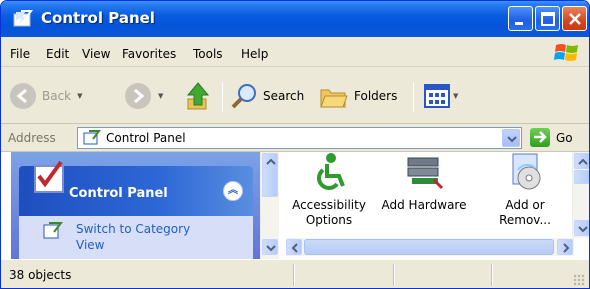  What do you see at coordinates (20, 54) in the screenshot?
I see `menu-file: File` at bounding box center [20, 54].